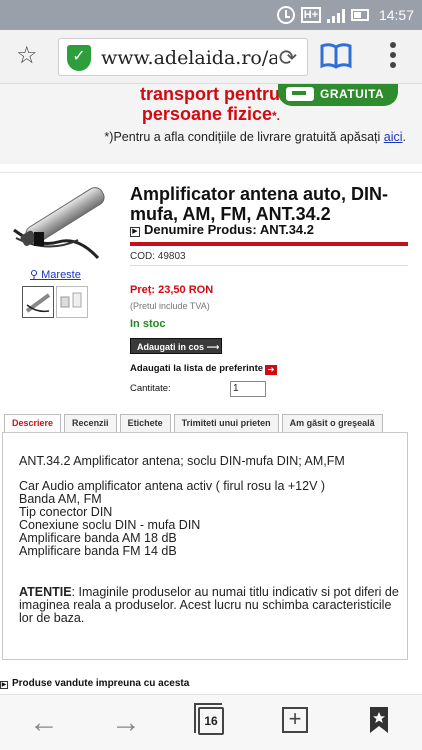  What do you see at coordinates (359, 15) in the screenshot?
I see `battery-icon` at bounding box center [359, 15].